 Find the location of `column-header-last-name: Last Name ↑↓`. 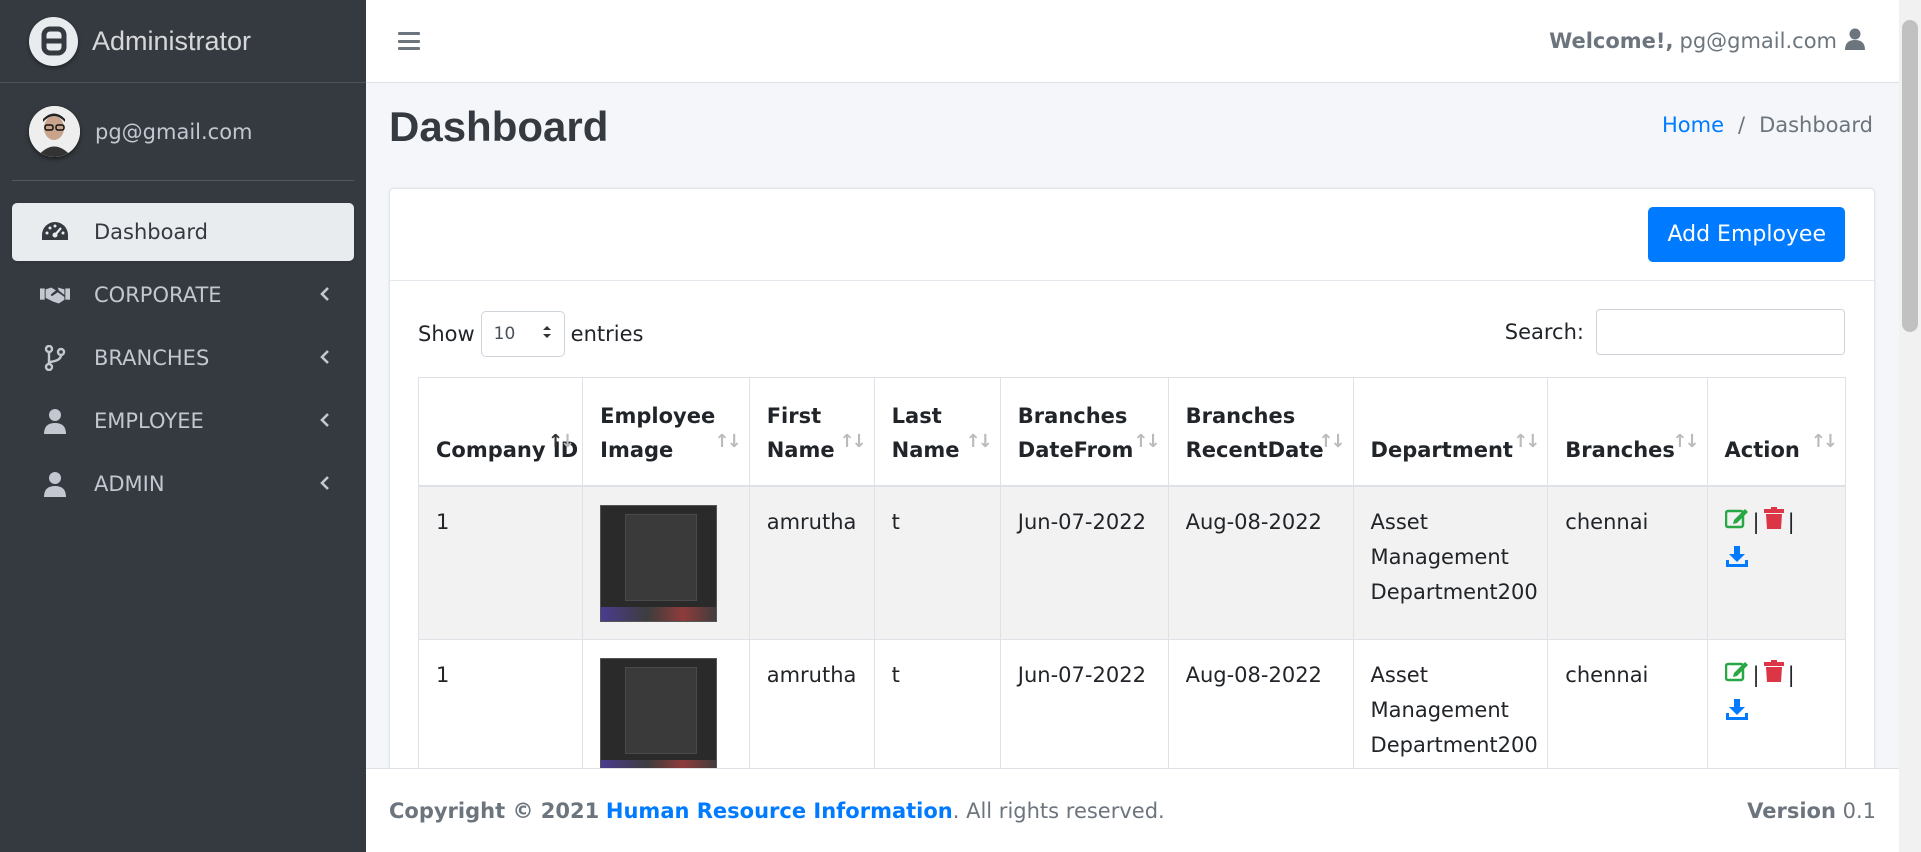

column-header-last-name: Last Name ↑↓ is located at coordinates (937, 432).